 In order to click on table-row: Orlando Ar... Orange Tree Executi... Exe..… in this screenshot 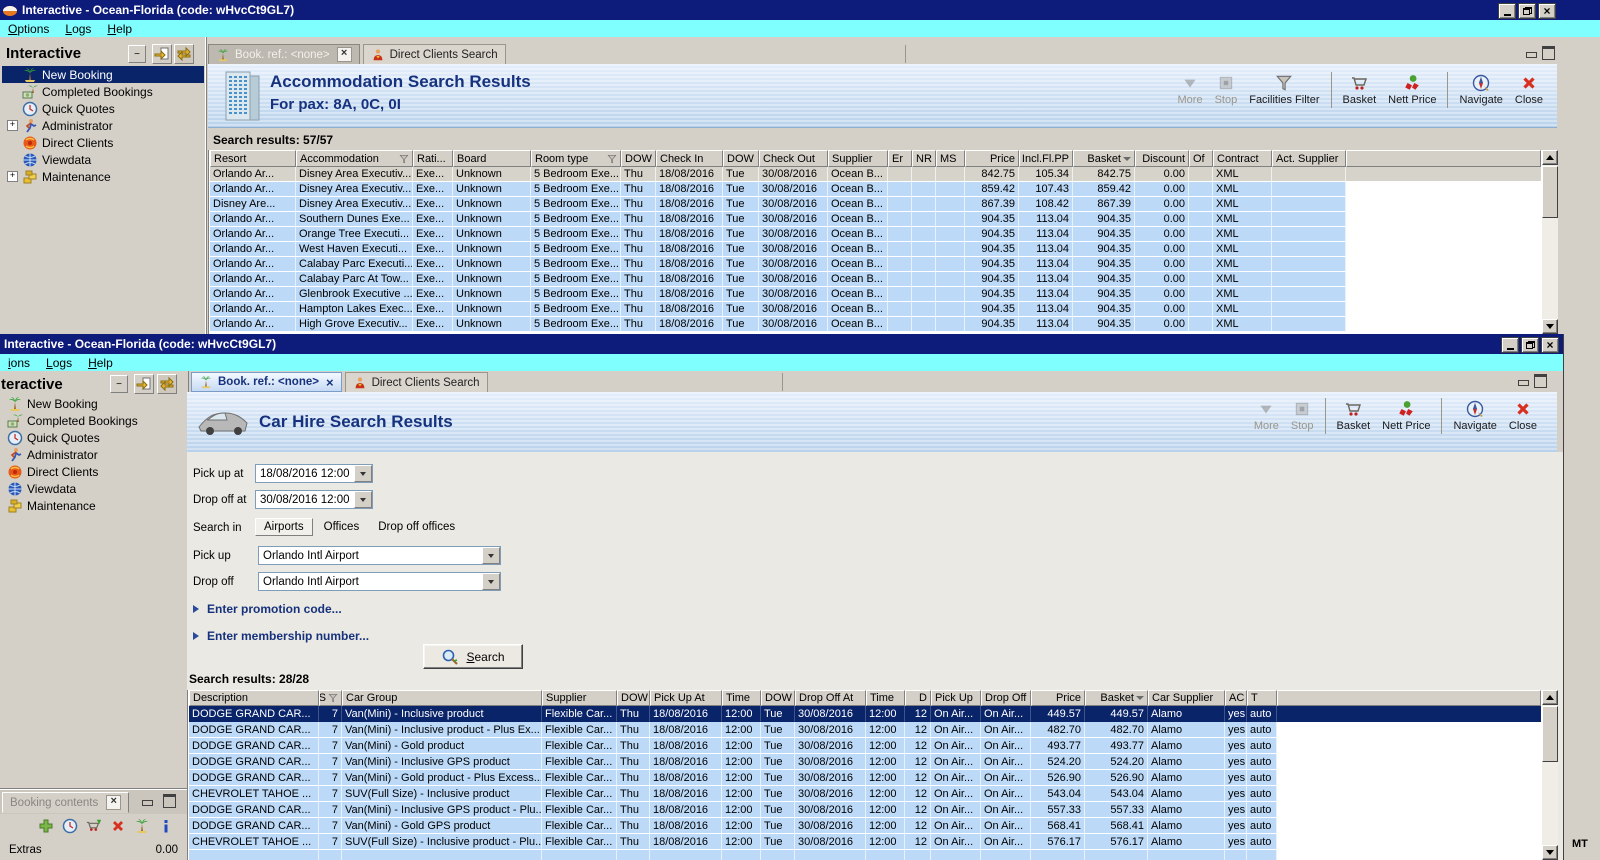, I will do `click(875, 234)`.